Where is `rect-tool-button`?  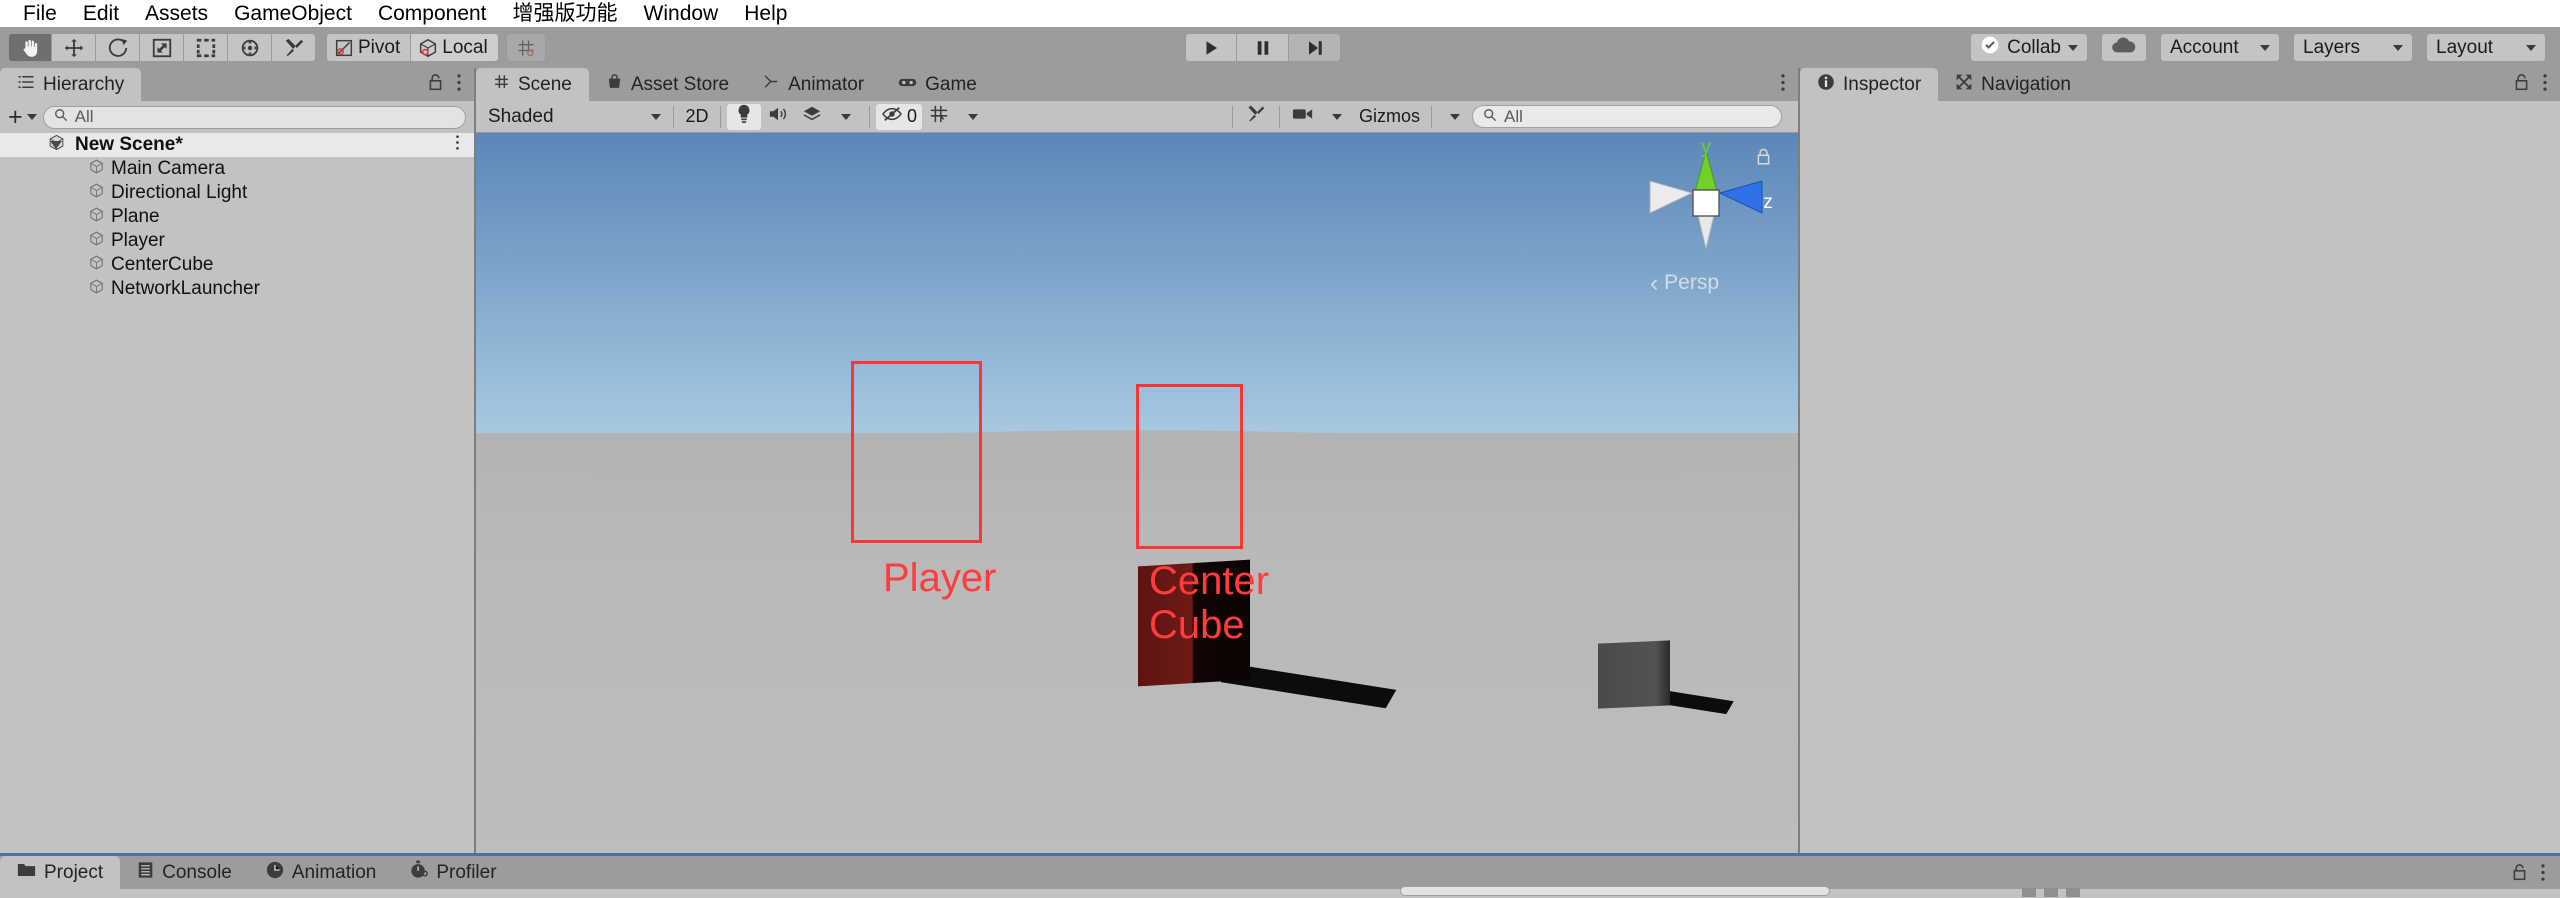 rect-tool-button is located at coordinates (206, 47).